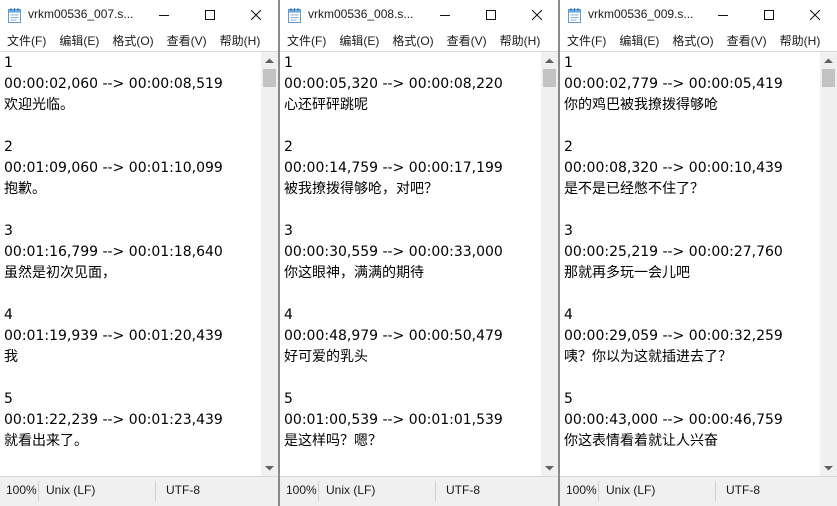 This screenshot has width=837, height=506. Describe the element at coordinates (354, 273) in the screenshot. I see `text-line: 你这眼神，满满的期待` at that location.